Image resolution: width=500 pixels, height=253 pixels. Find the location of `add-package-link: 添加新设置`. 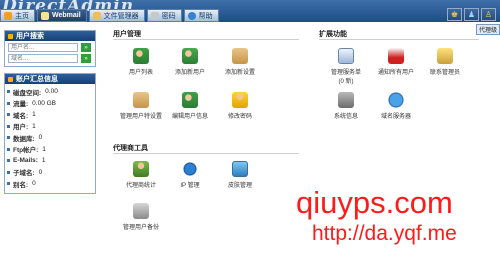

add-package-link: 添加新设置 is located at coordinates (240, 62).